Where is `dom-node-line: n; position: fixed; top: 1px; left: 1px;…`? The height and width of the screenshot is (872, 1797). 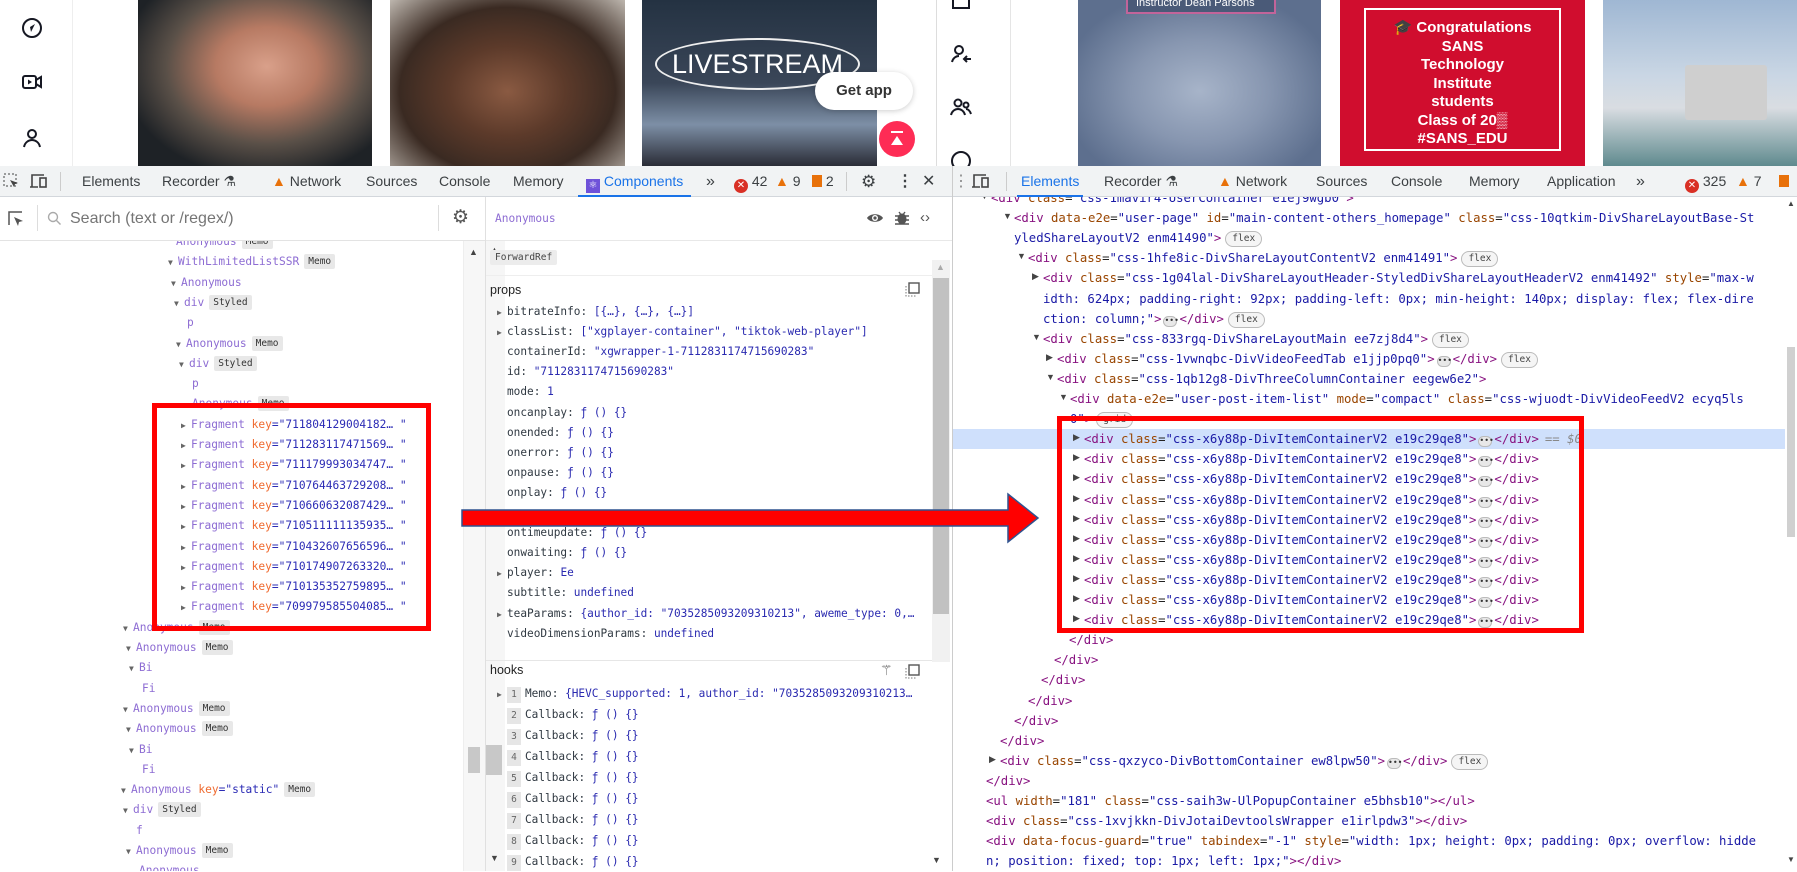
dom-node-line: n; position: fixed; top: 1px; left: 1px;… is located at coordinates (1163, 861).